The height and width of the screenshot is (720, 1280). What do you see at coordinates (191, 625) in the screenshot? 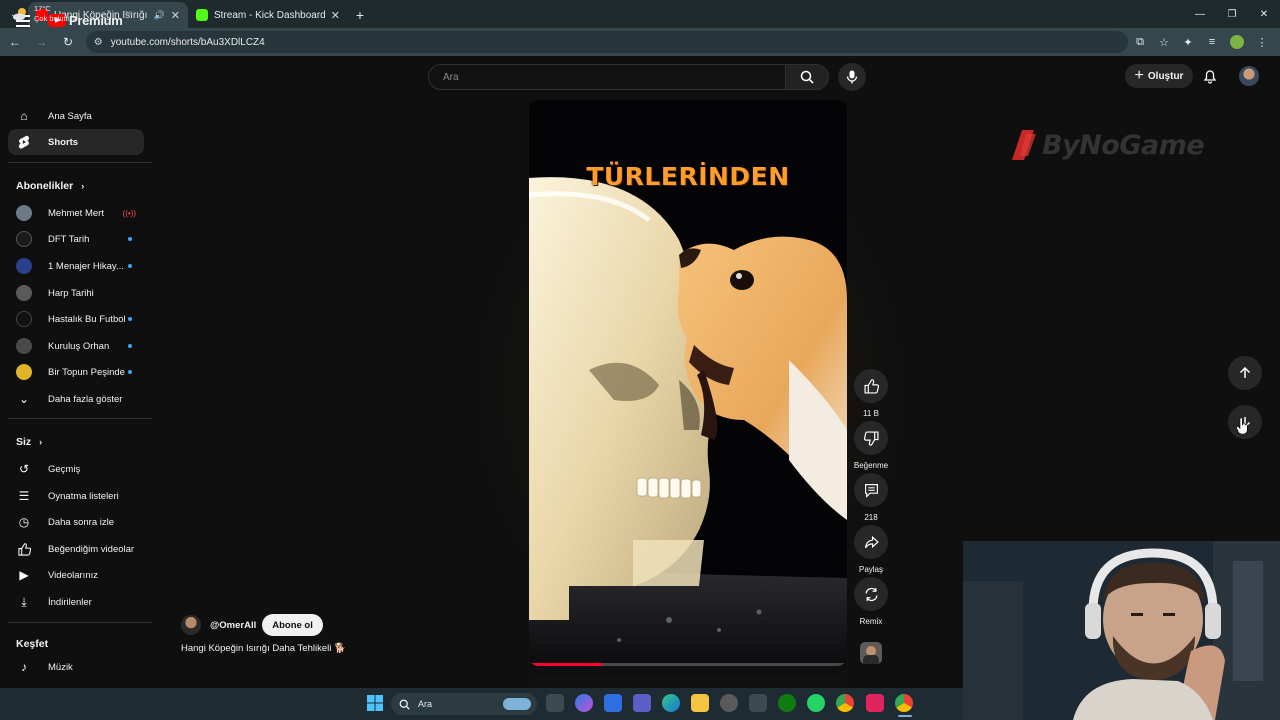
I see `channel-avatar` at bounding box center [191, 625].